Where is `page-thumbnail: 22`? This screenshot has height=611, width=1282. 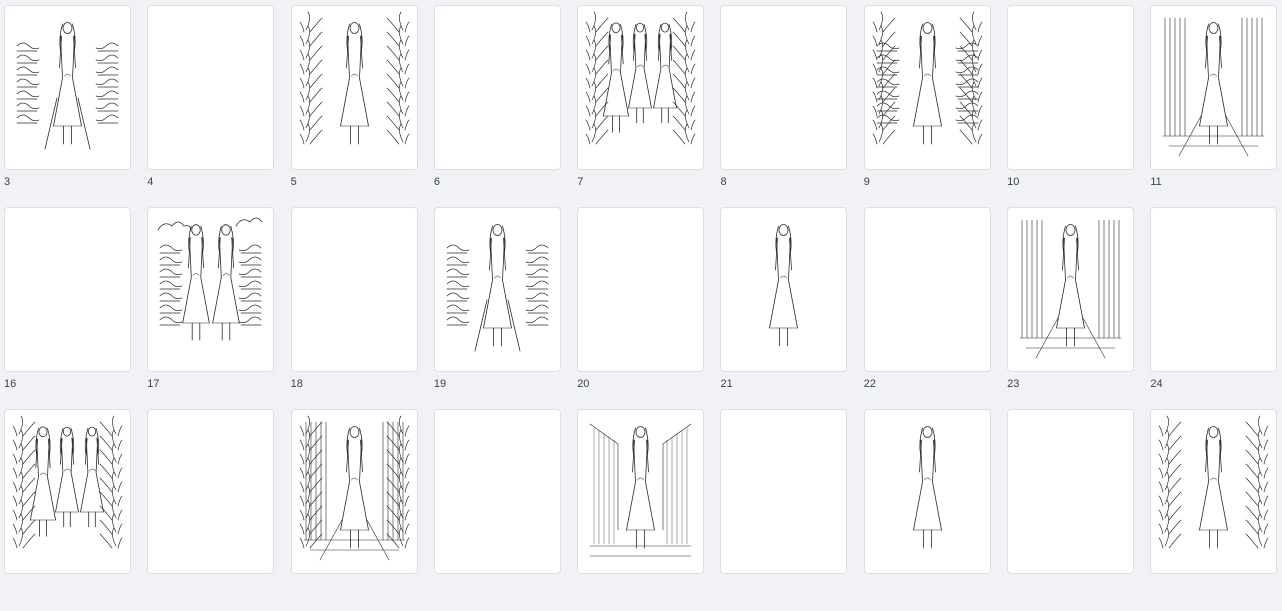
page-thumbnail: 22 is located at coordinates (927, 308).